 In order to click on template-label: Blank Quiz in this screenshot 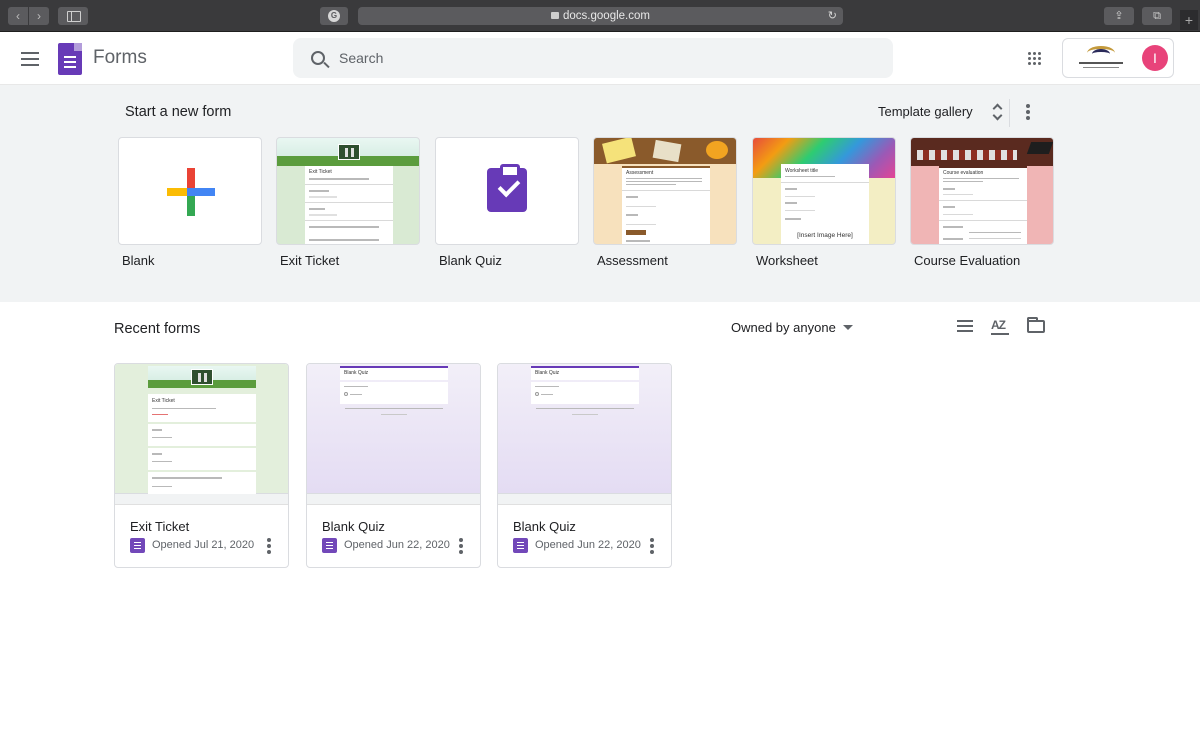, I will do `click(470, 260)`.